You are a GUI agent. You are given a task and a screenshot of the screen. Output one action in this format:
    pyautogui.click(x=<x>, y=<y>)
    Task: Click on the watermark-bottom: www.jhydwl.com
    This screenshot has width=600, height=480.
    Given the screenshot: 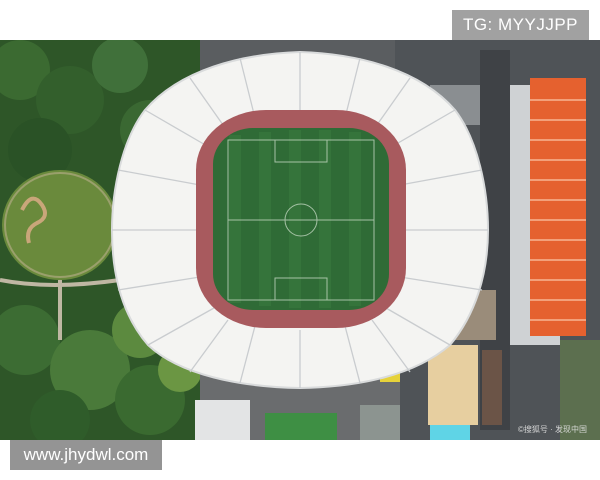 What is the action you would take?
    pyautogui.click(x=86, y=455)
    